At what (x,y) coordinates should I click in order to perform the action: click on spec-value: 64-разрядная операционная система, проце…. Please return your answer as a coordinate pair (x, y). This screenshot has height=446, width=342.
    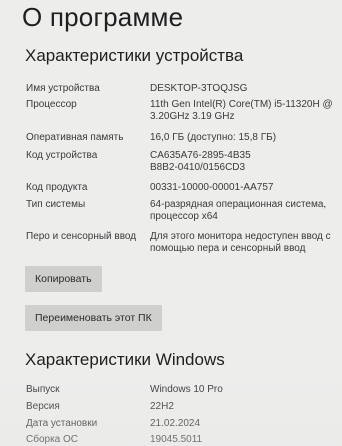
    Looking at the image, I should click on (245, 211).